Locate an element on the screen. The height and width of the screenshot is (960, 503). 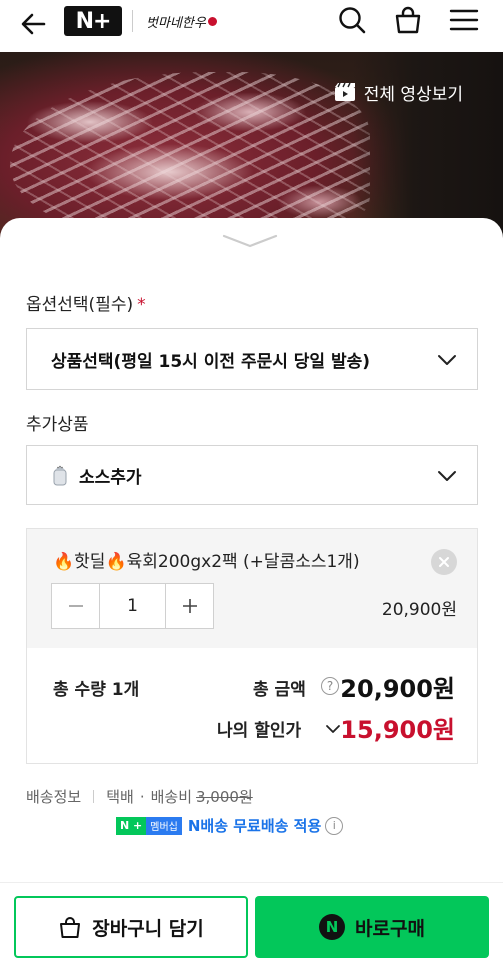
shipping-method: 택배 is located at coordinates (120, 797).